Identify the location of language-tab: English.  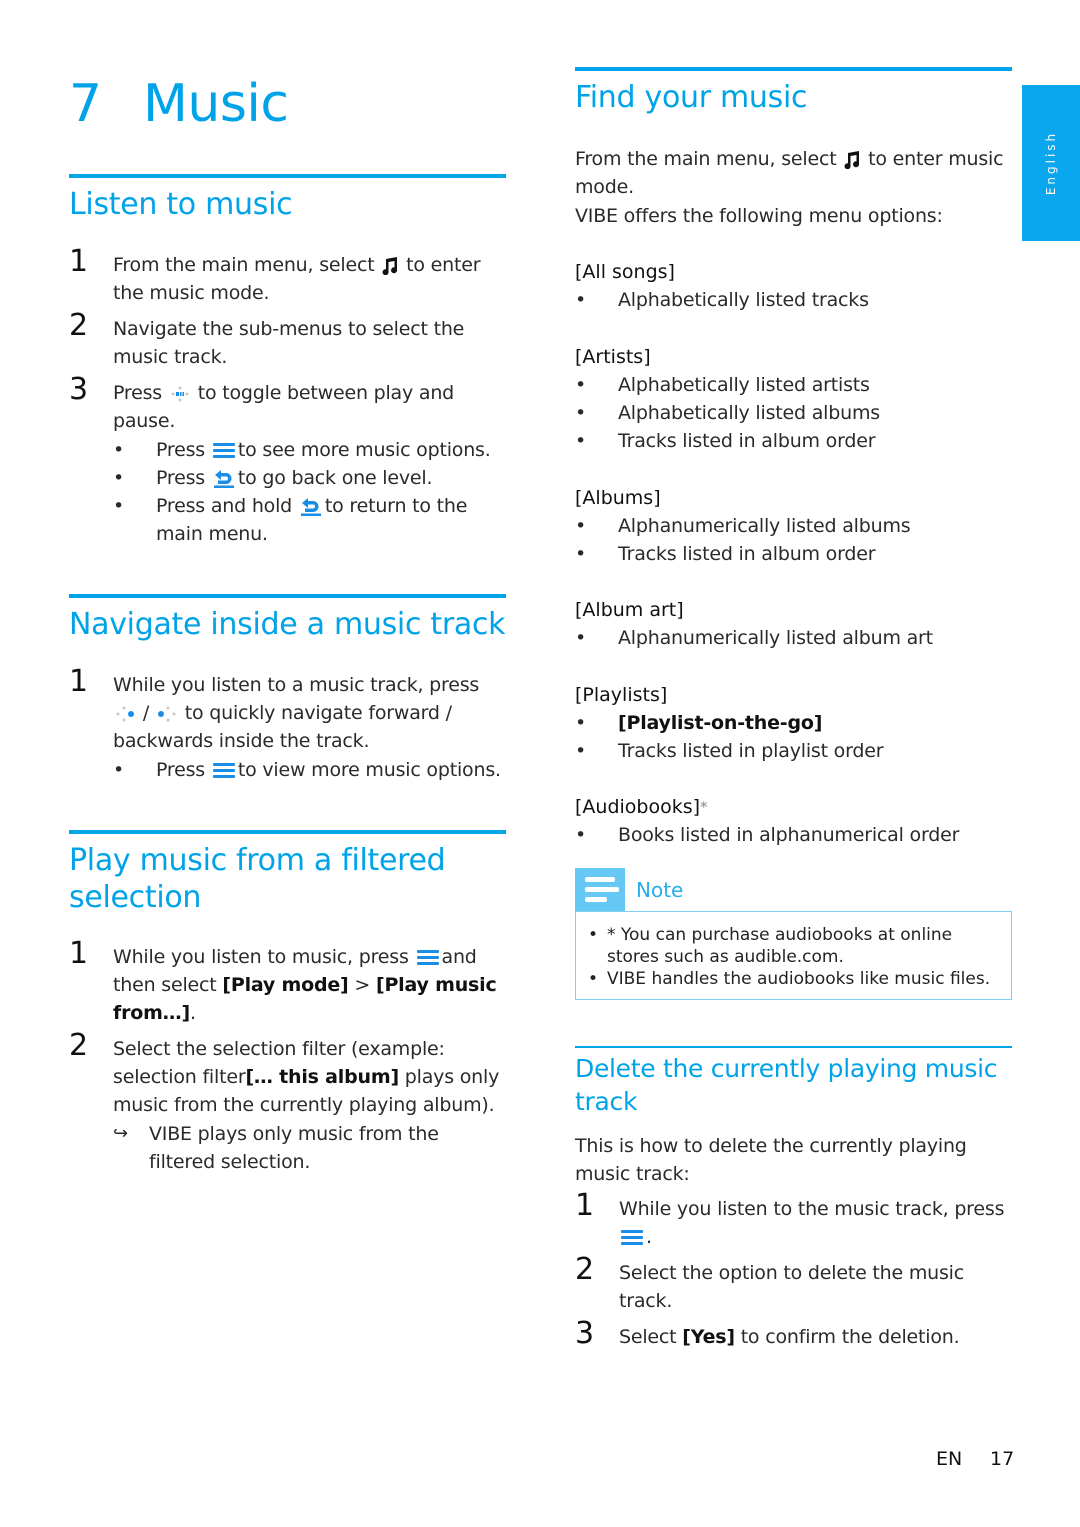
(1051, 163).